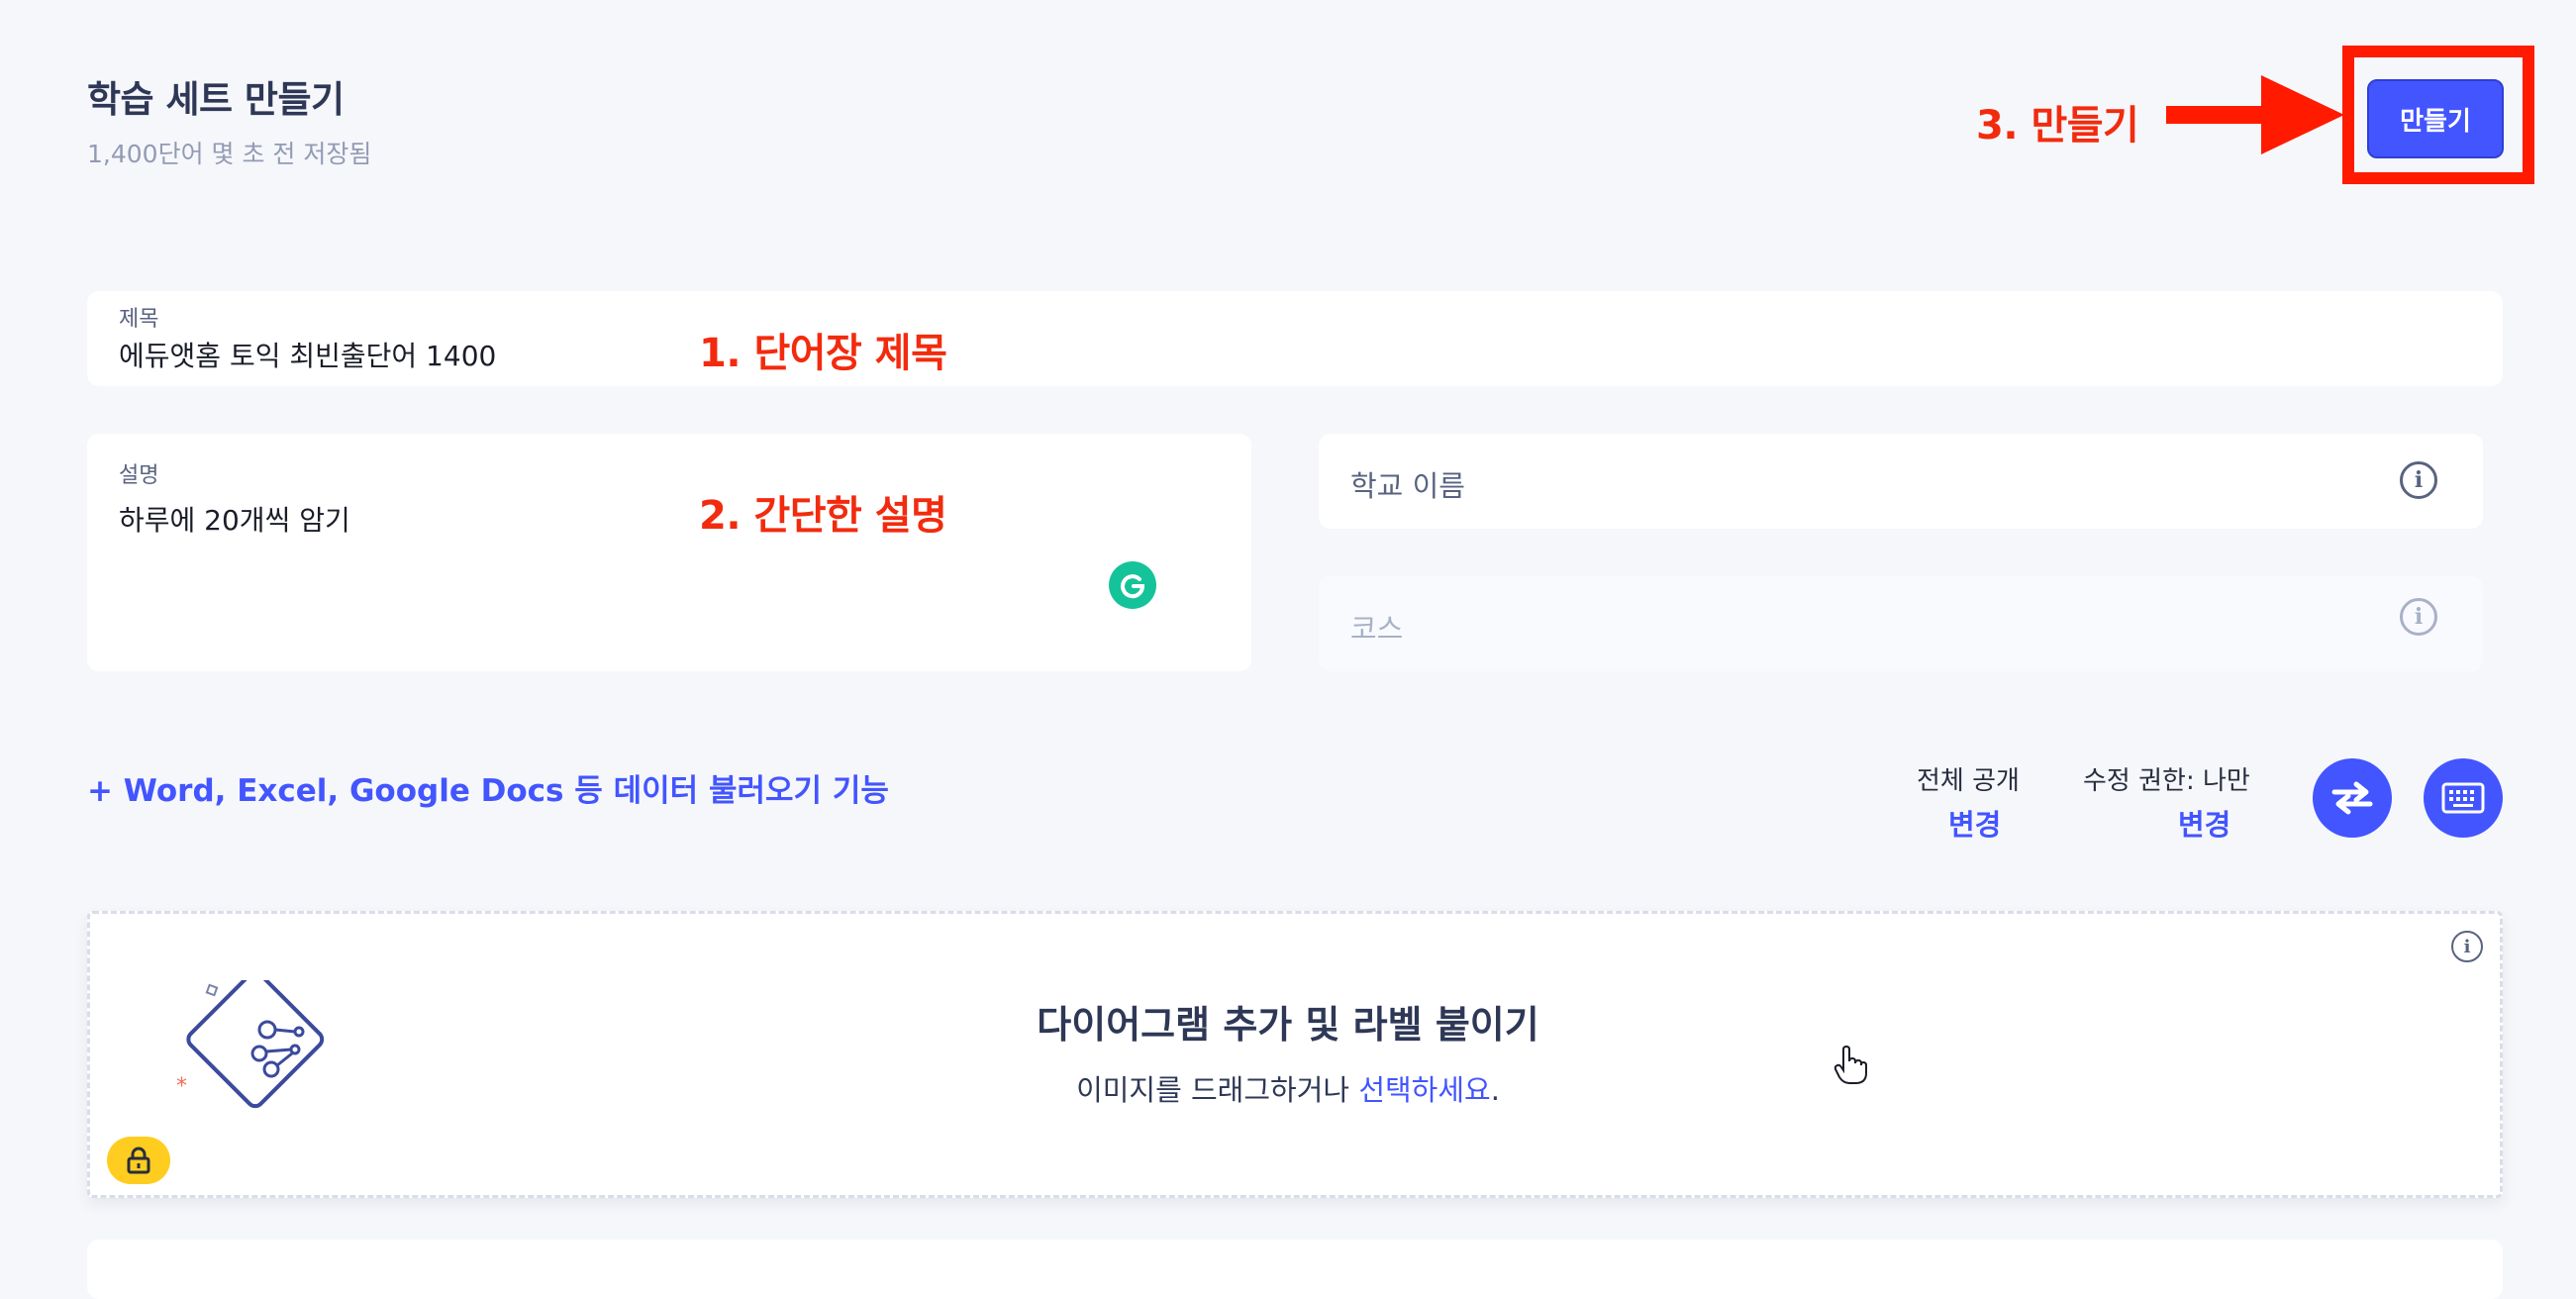 This screenshot has height=1299, width=2576. I want to click on title-field-value: 에듀앳홈 토익 최빈출단어 1400, so click(308, 354).